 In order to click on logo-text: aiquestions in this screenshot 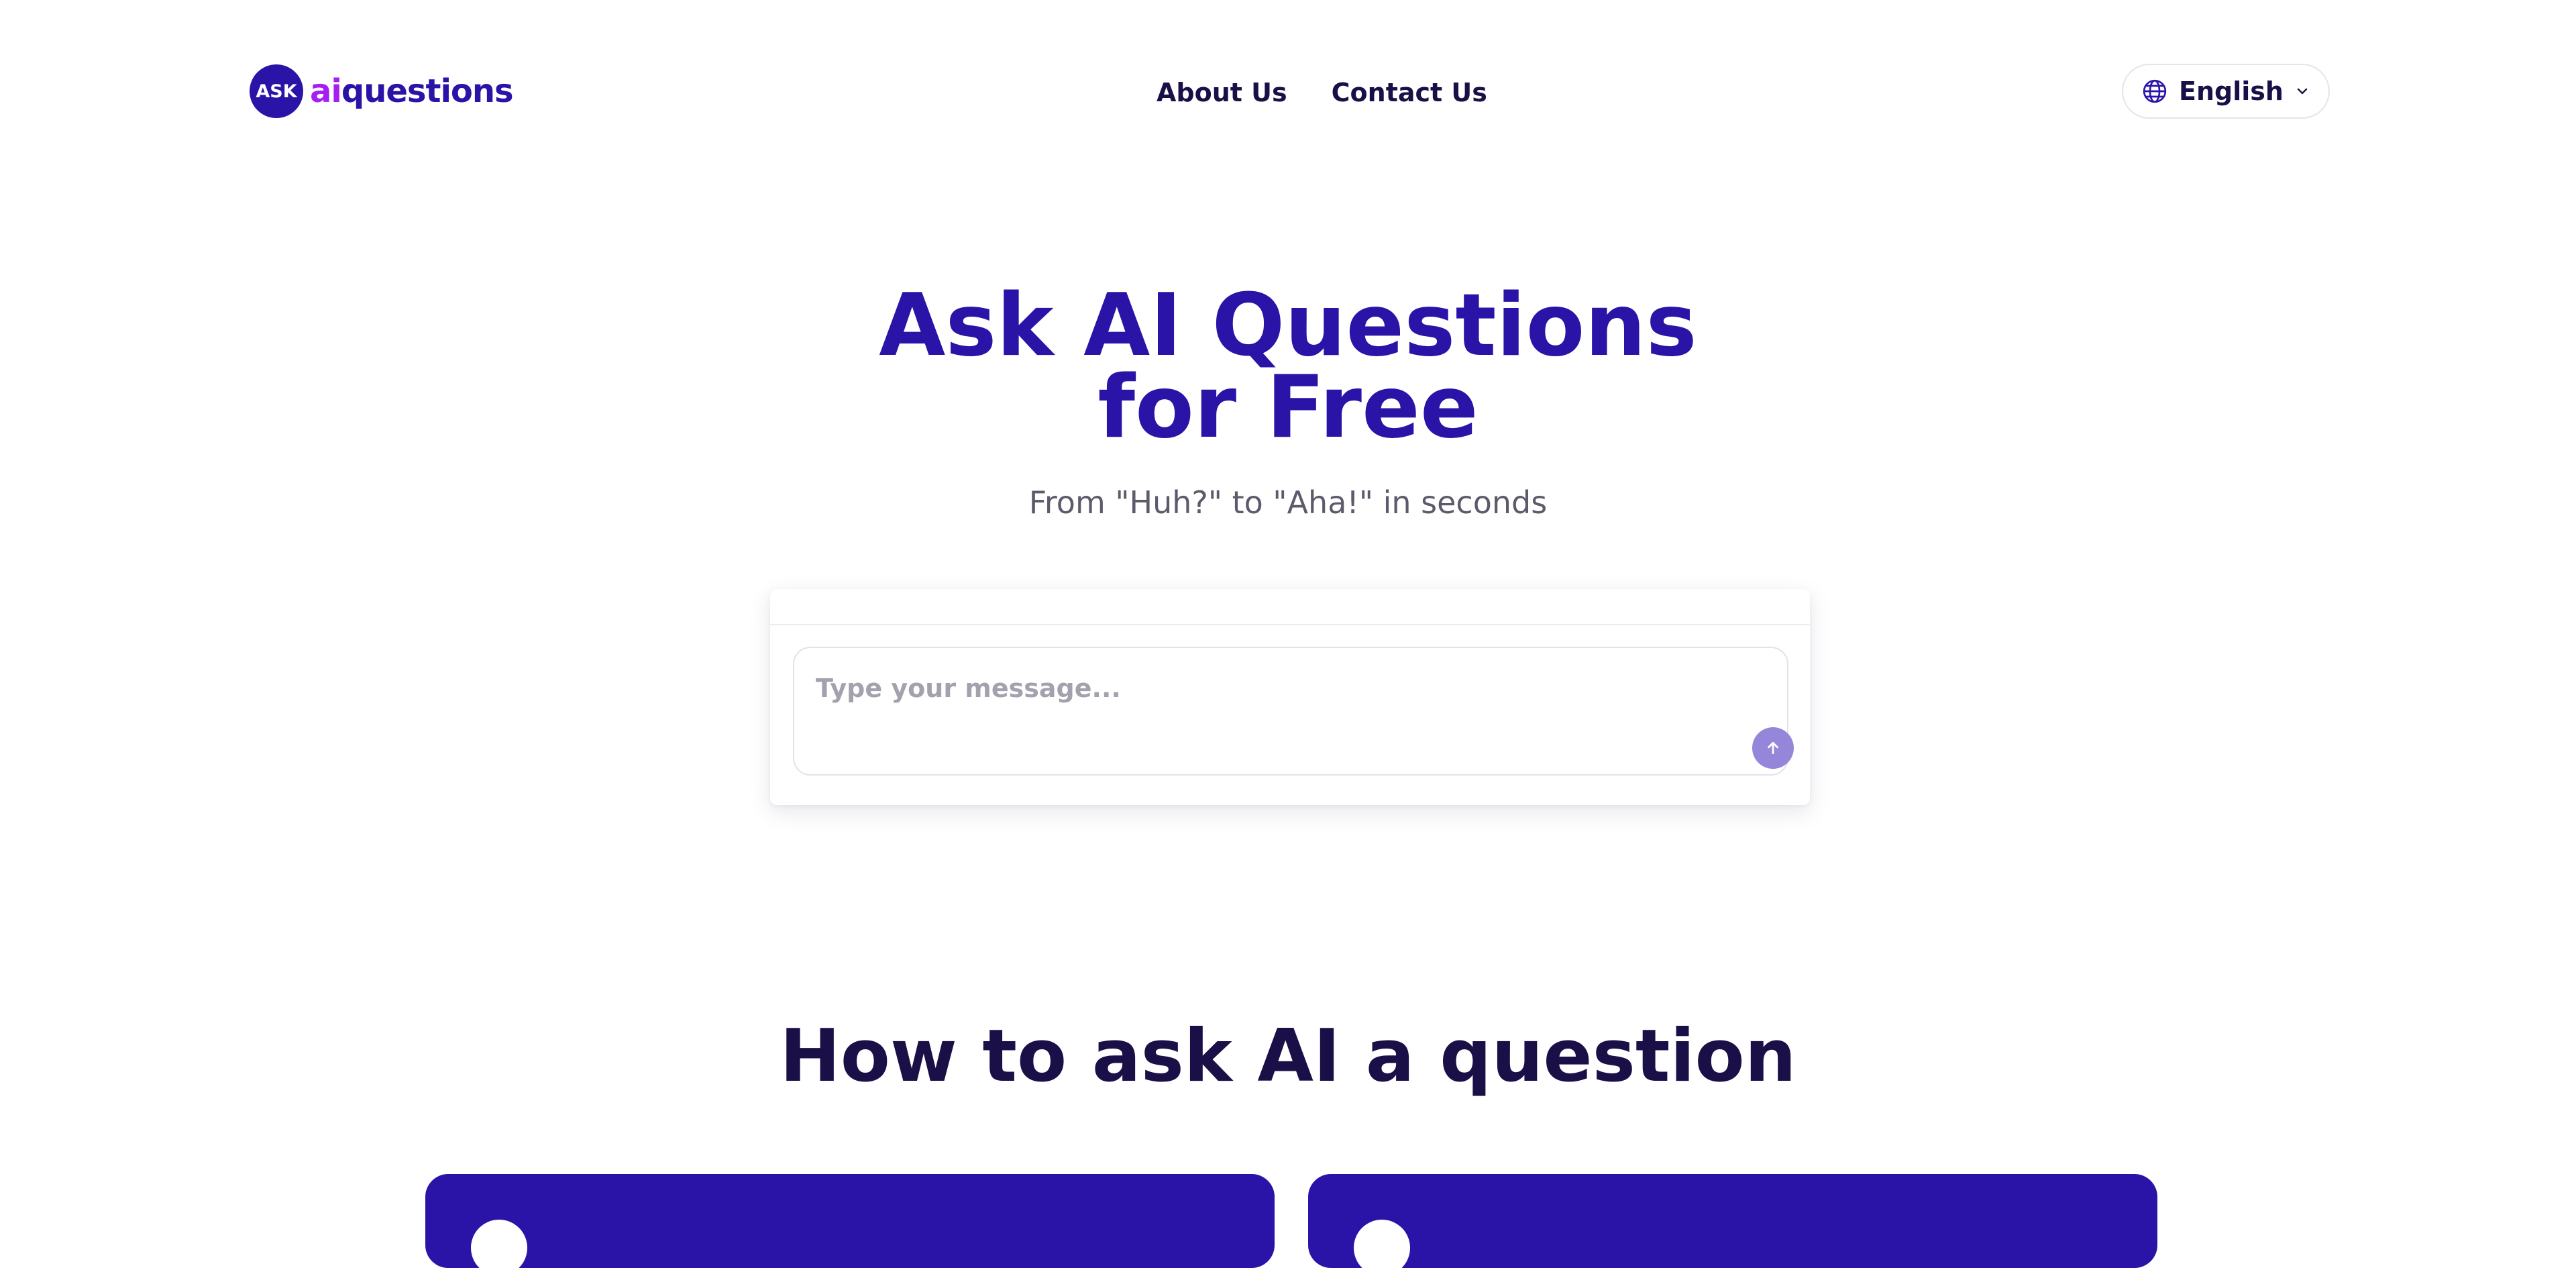, I will do `click(412, 91)`.